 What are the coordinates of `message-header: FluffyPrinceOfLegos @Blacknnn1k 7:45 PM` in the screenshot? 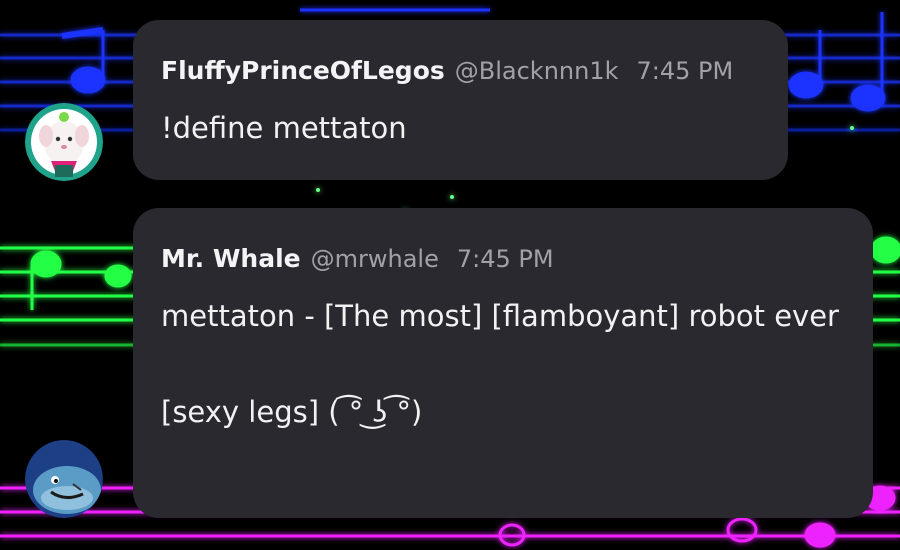 It's located at (447, 70).